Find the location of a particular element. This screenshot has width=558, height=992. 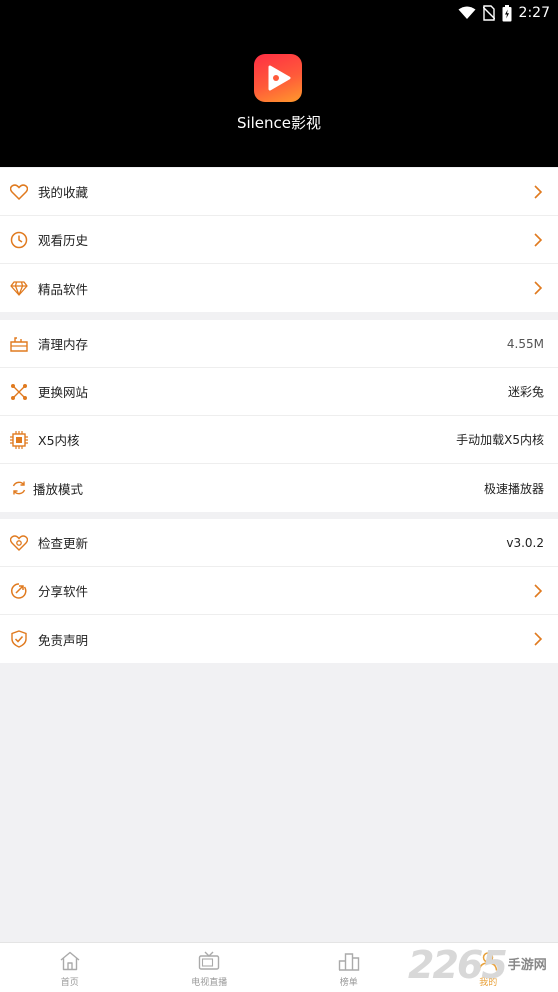

app-logo is located at coordinates (278, 78).